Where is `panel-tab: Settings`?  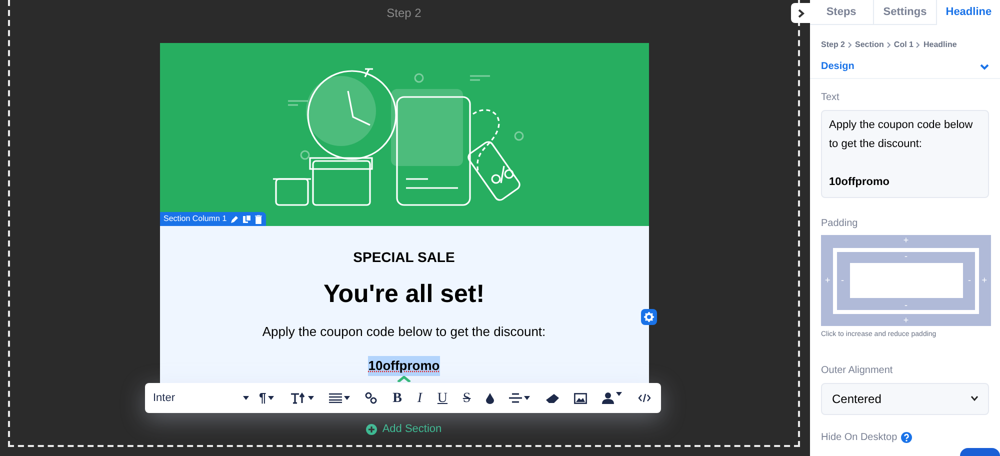 panel-tab: Settings is located at coordinates (906, 12).